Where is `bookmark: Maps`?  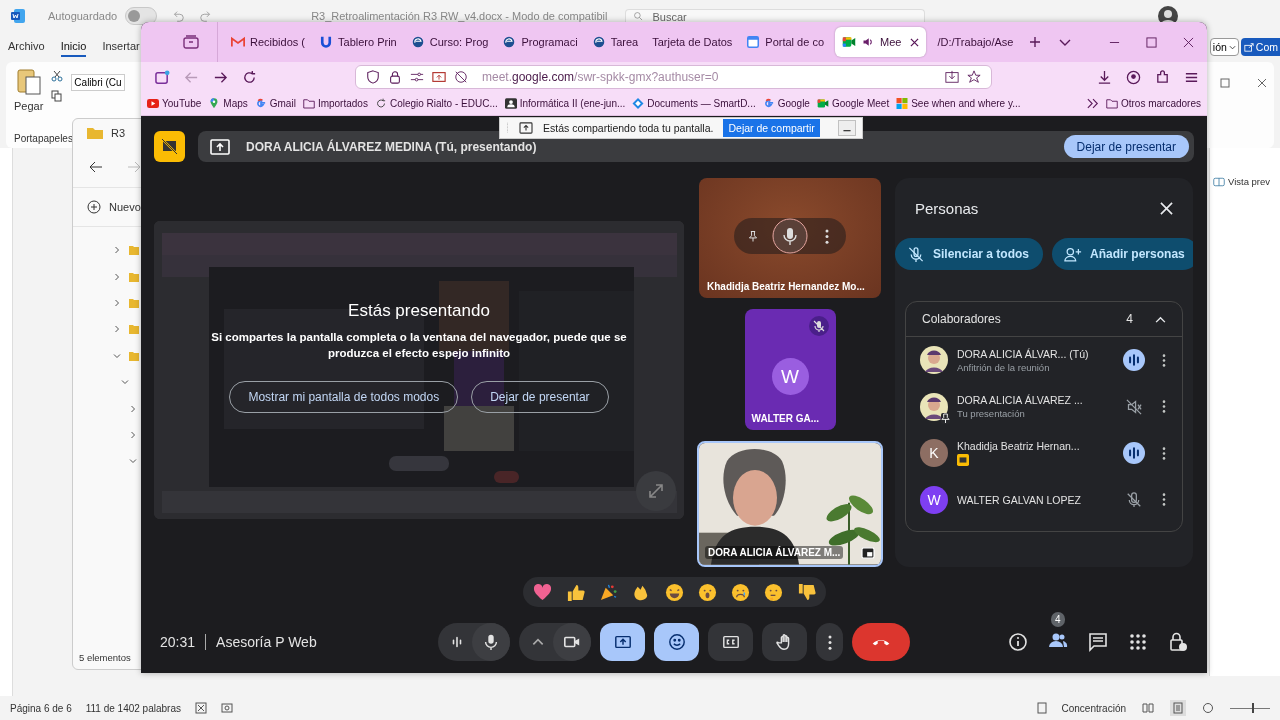
bookmark: Maps is located at coordinates (228, 103).